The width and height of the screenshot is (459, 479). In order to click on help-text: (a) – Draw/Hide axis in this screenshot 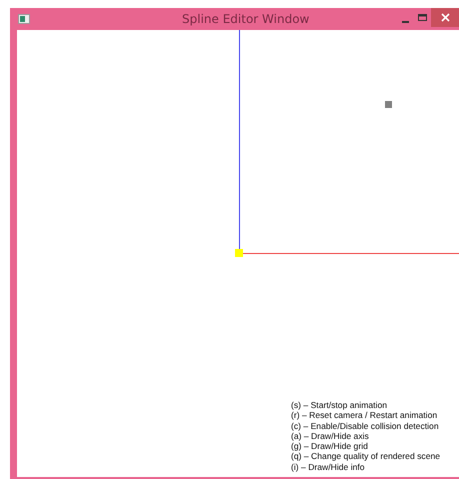, I will do `click(330, 436)`.